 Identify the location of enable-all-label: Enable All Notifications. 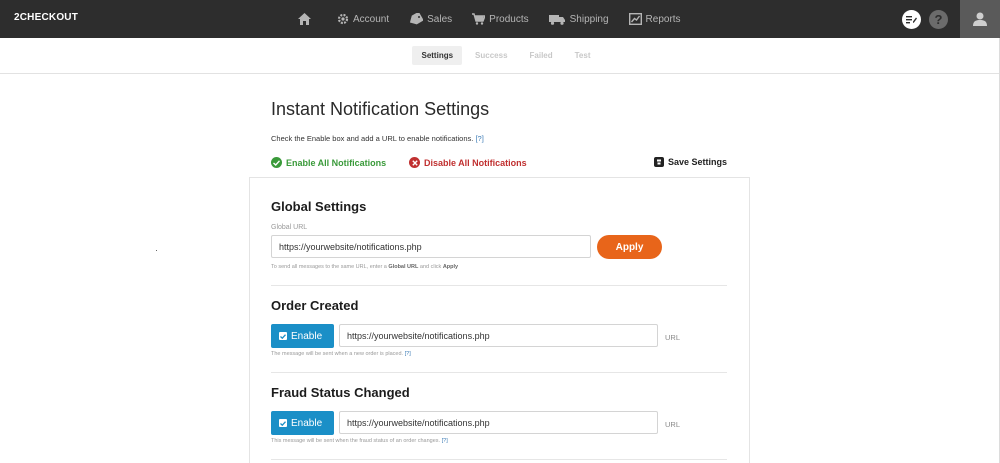
(336, 162).